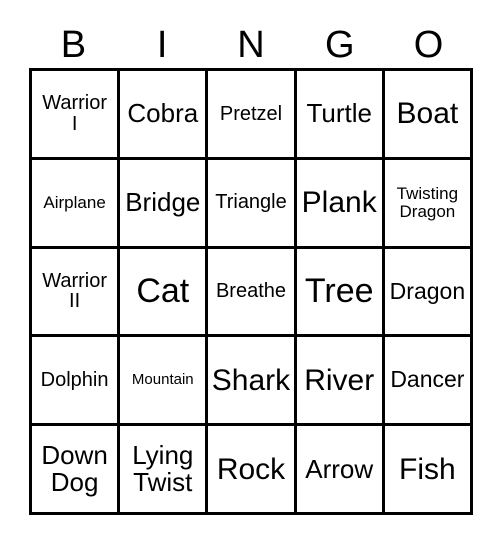 This screenshot has width=501, height=544. I want to click on bingo-cell-label: Shark, so click(251, 380).